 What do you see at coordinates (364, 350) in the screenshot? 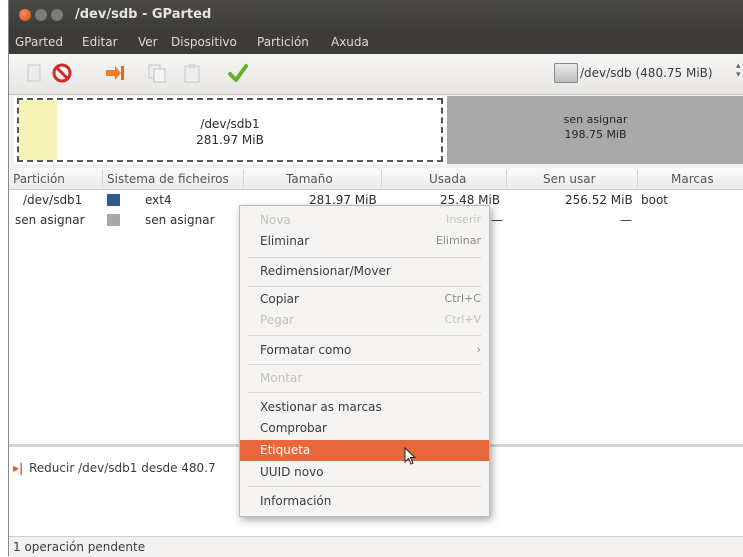
I see `menu-item-format-as: Formatar como ›` at bounding box center [364, 350].